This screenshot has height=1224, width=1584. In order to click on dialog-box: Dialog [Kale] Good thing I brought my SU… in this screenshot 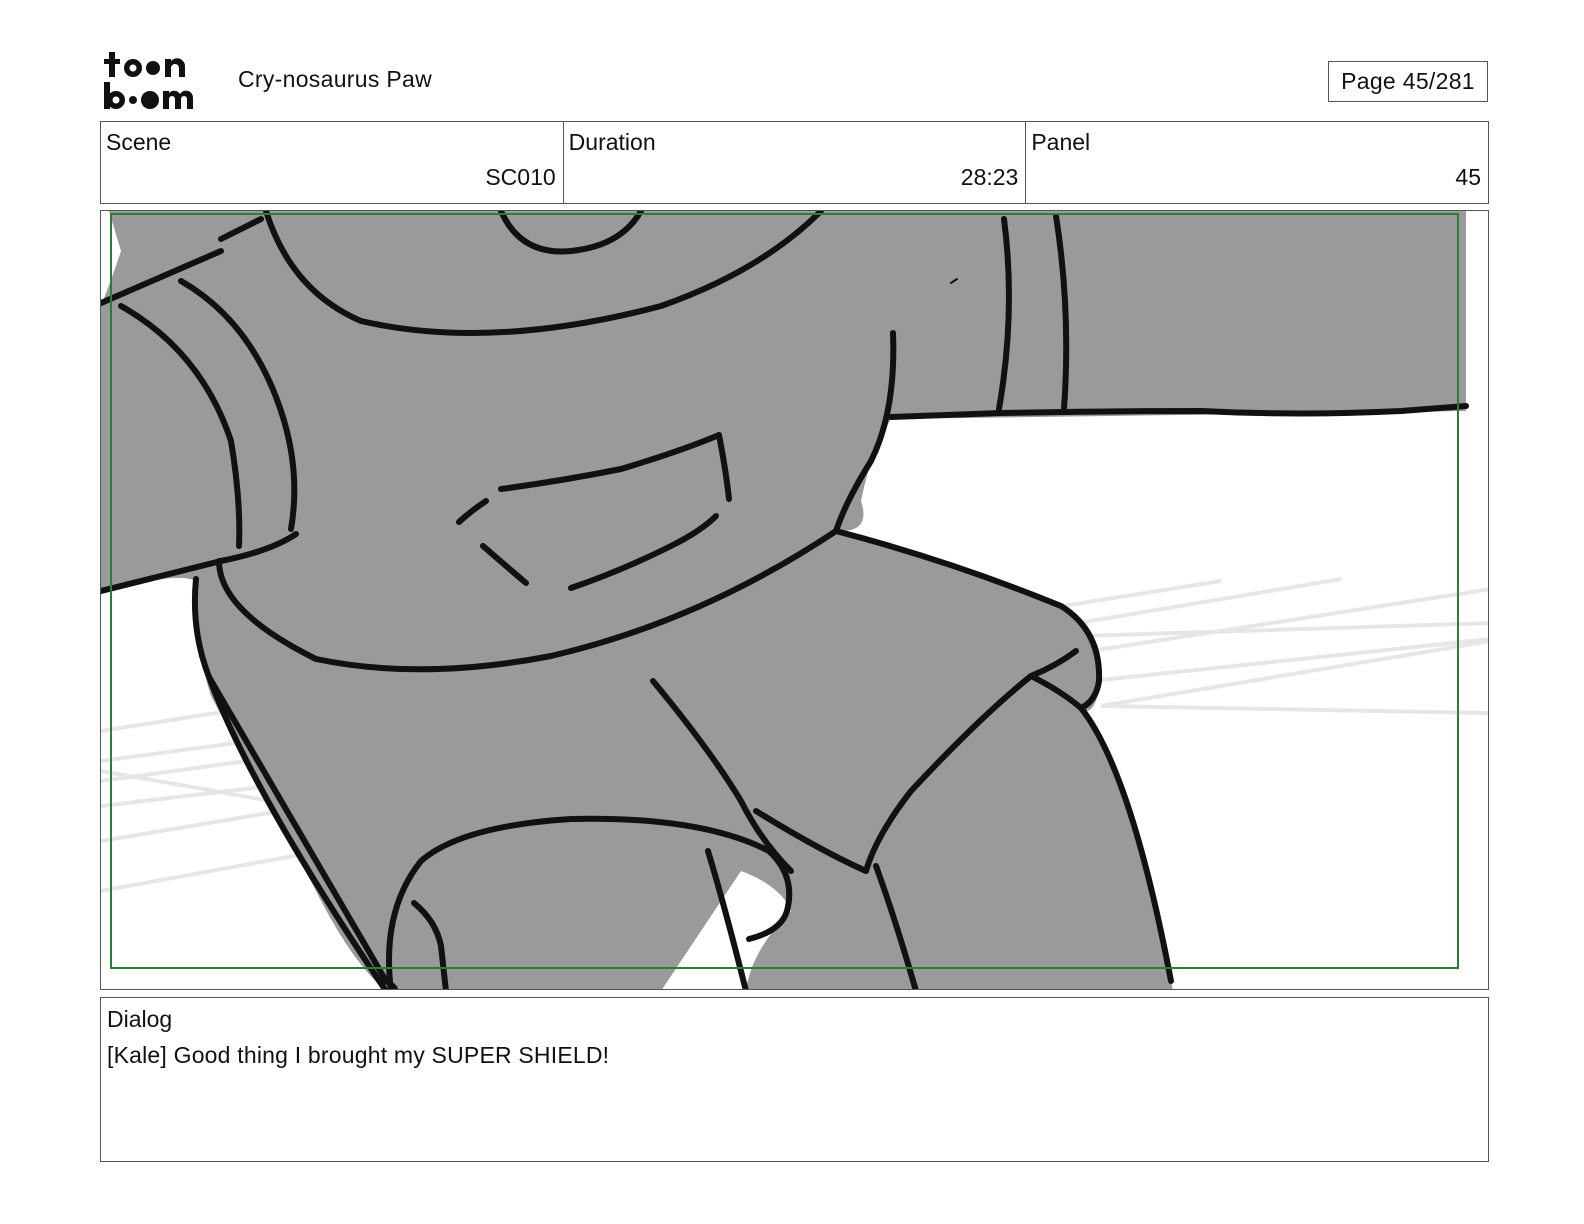, I will do `click(794, 1079)`.